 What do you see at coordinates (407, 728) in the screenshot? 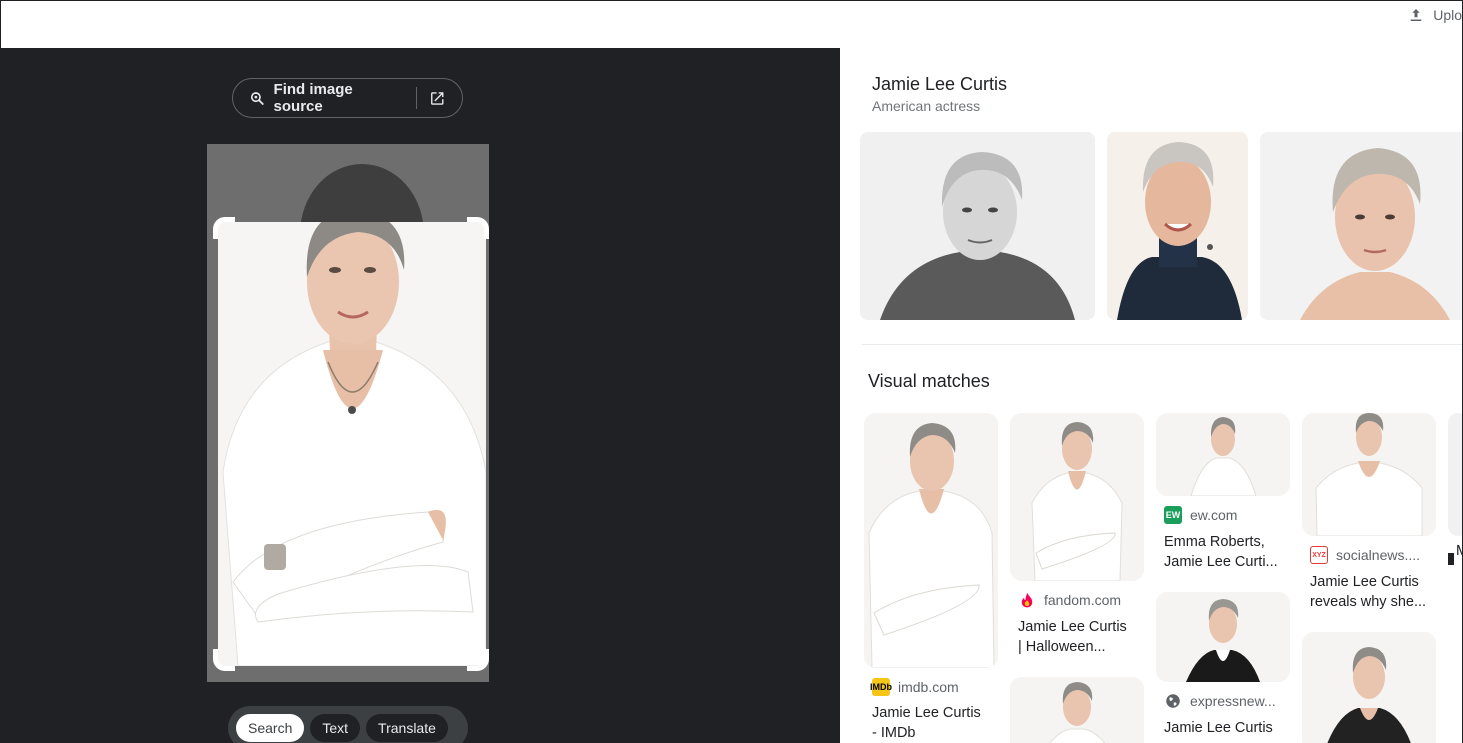
I see `mode-translate-tab: Translate` at bounding box center [407, 728].